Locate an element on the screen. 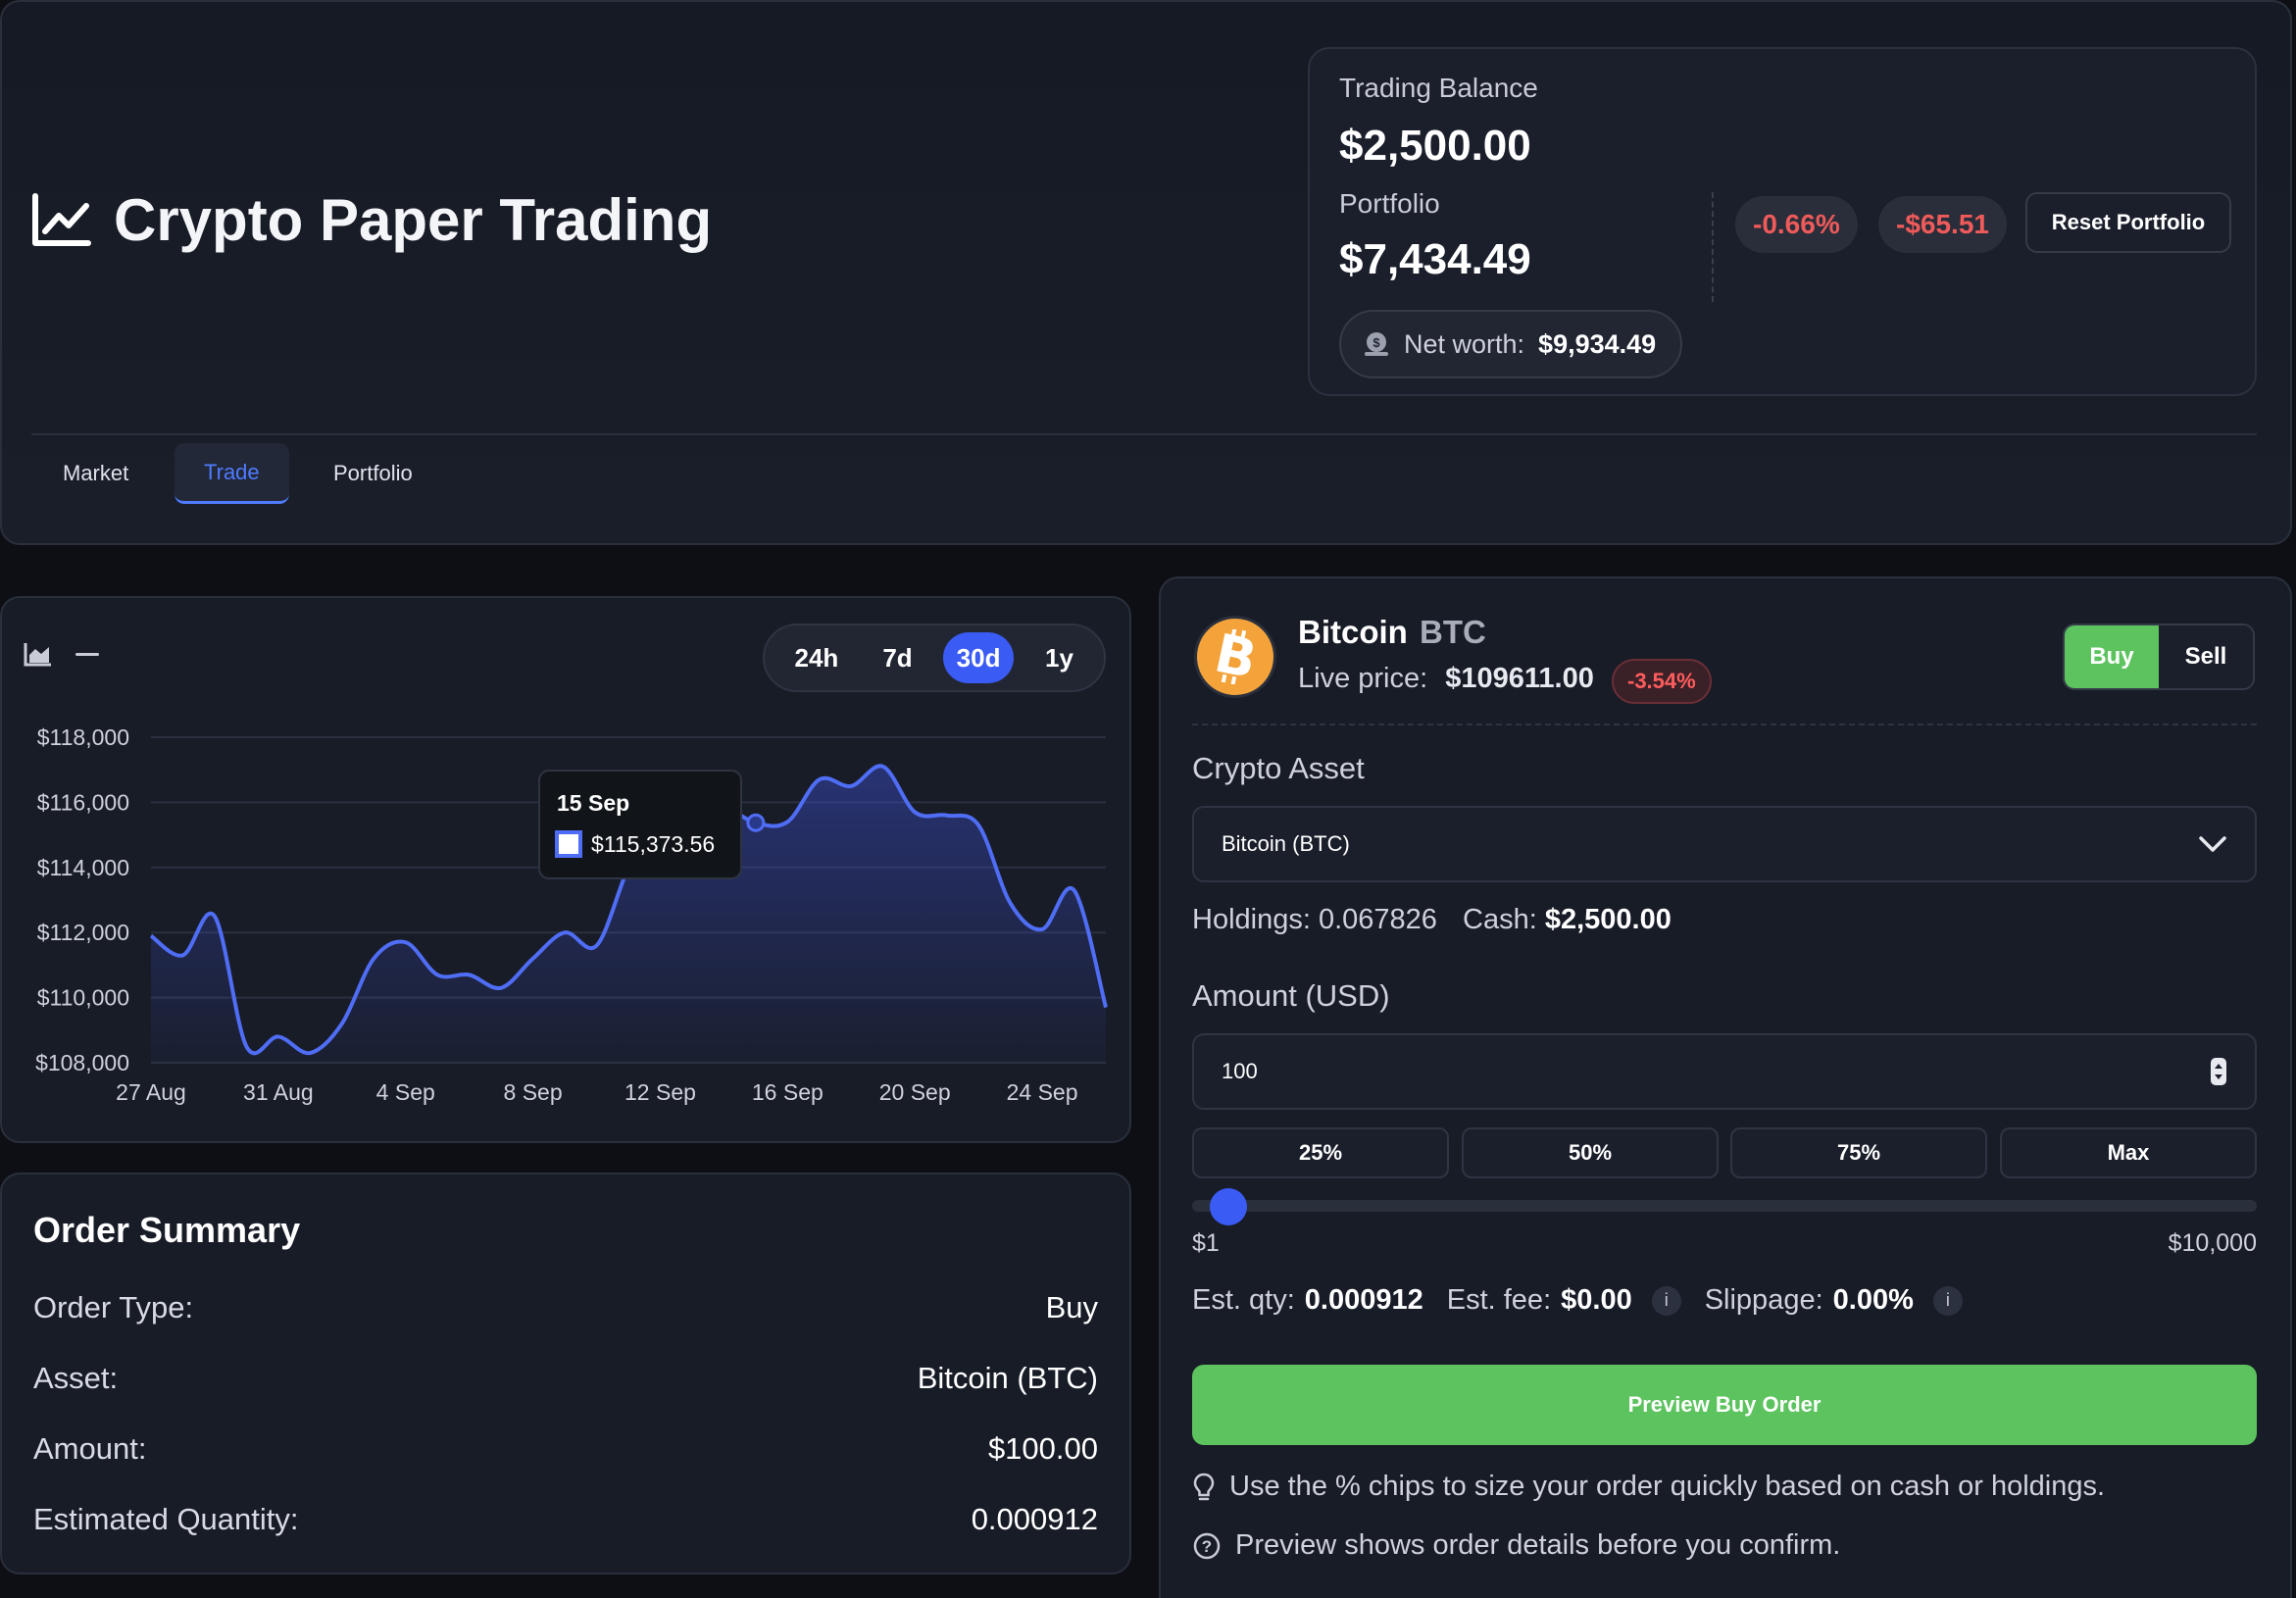 The image size is (2296, 1598). app-title: Crypto Paper Trading is located at coordinates (371, 220).